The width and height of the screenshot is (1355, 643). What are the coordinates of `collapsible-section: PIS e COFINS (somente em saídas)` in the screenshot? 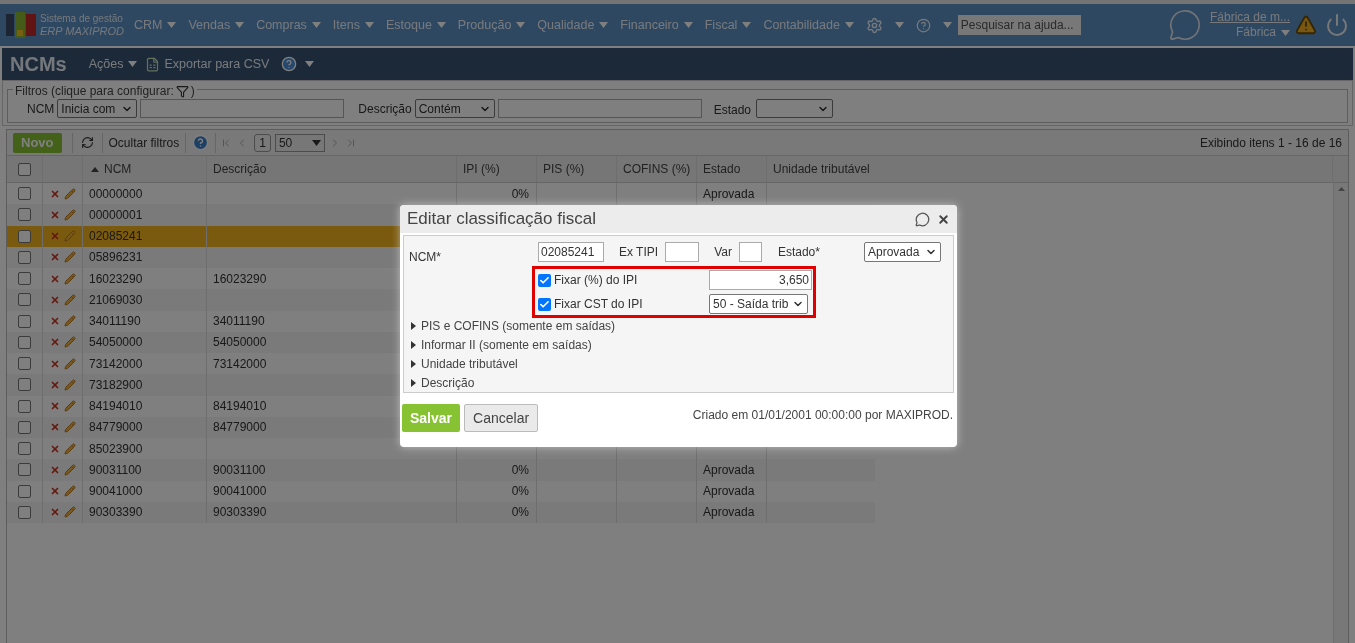 It's located at (513, 326).